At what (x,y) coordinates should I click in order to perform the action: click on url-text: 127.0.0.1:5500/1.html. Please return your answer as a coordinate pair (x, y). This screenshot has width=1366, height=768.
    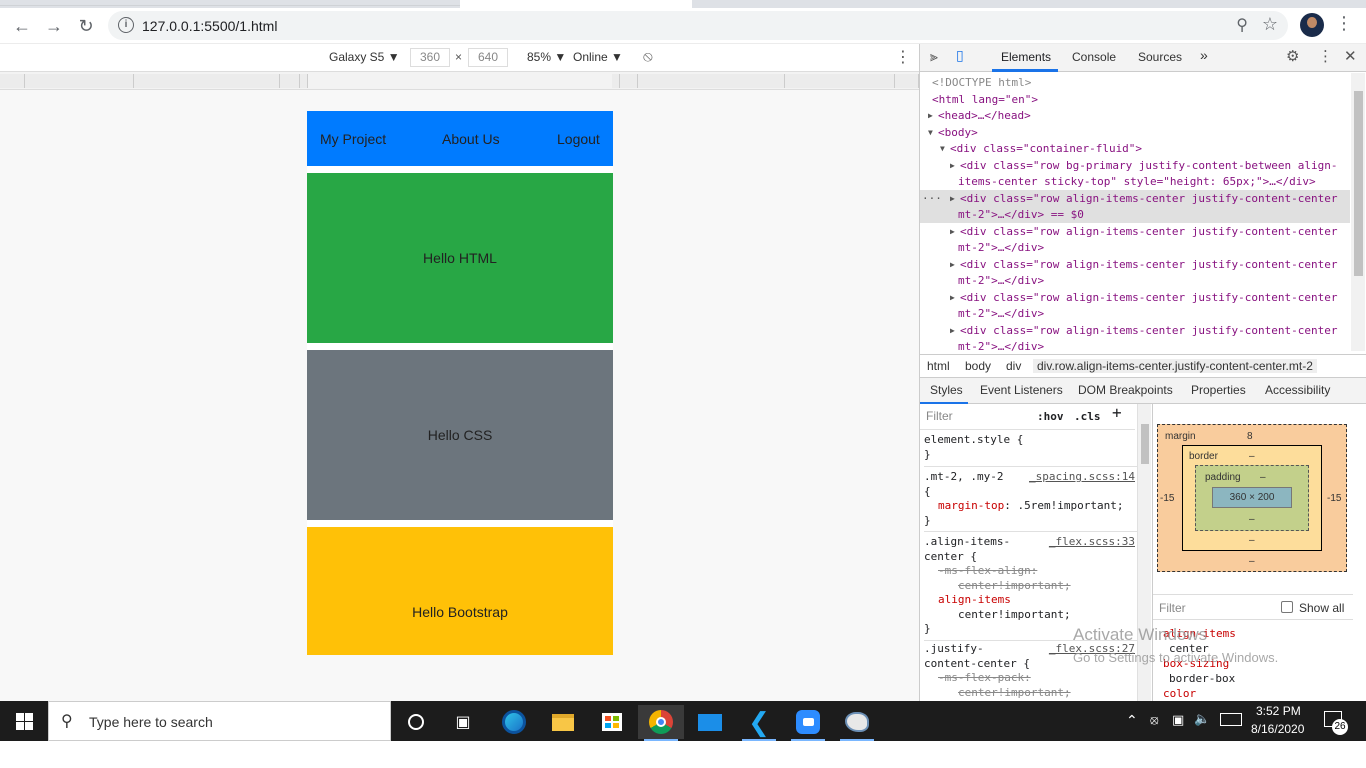
    Looking at the image, I should click on (209, 26).